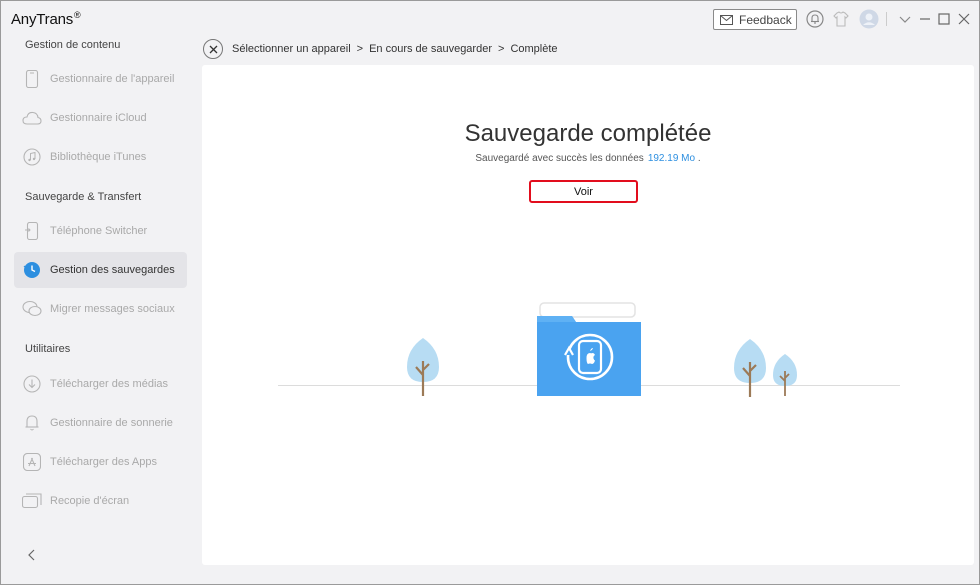 This screenshot has height=585, width=980. I want to click on app-store-icon, so click(32, 462).